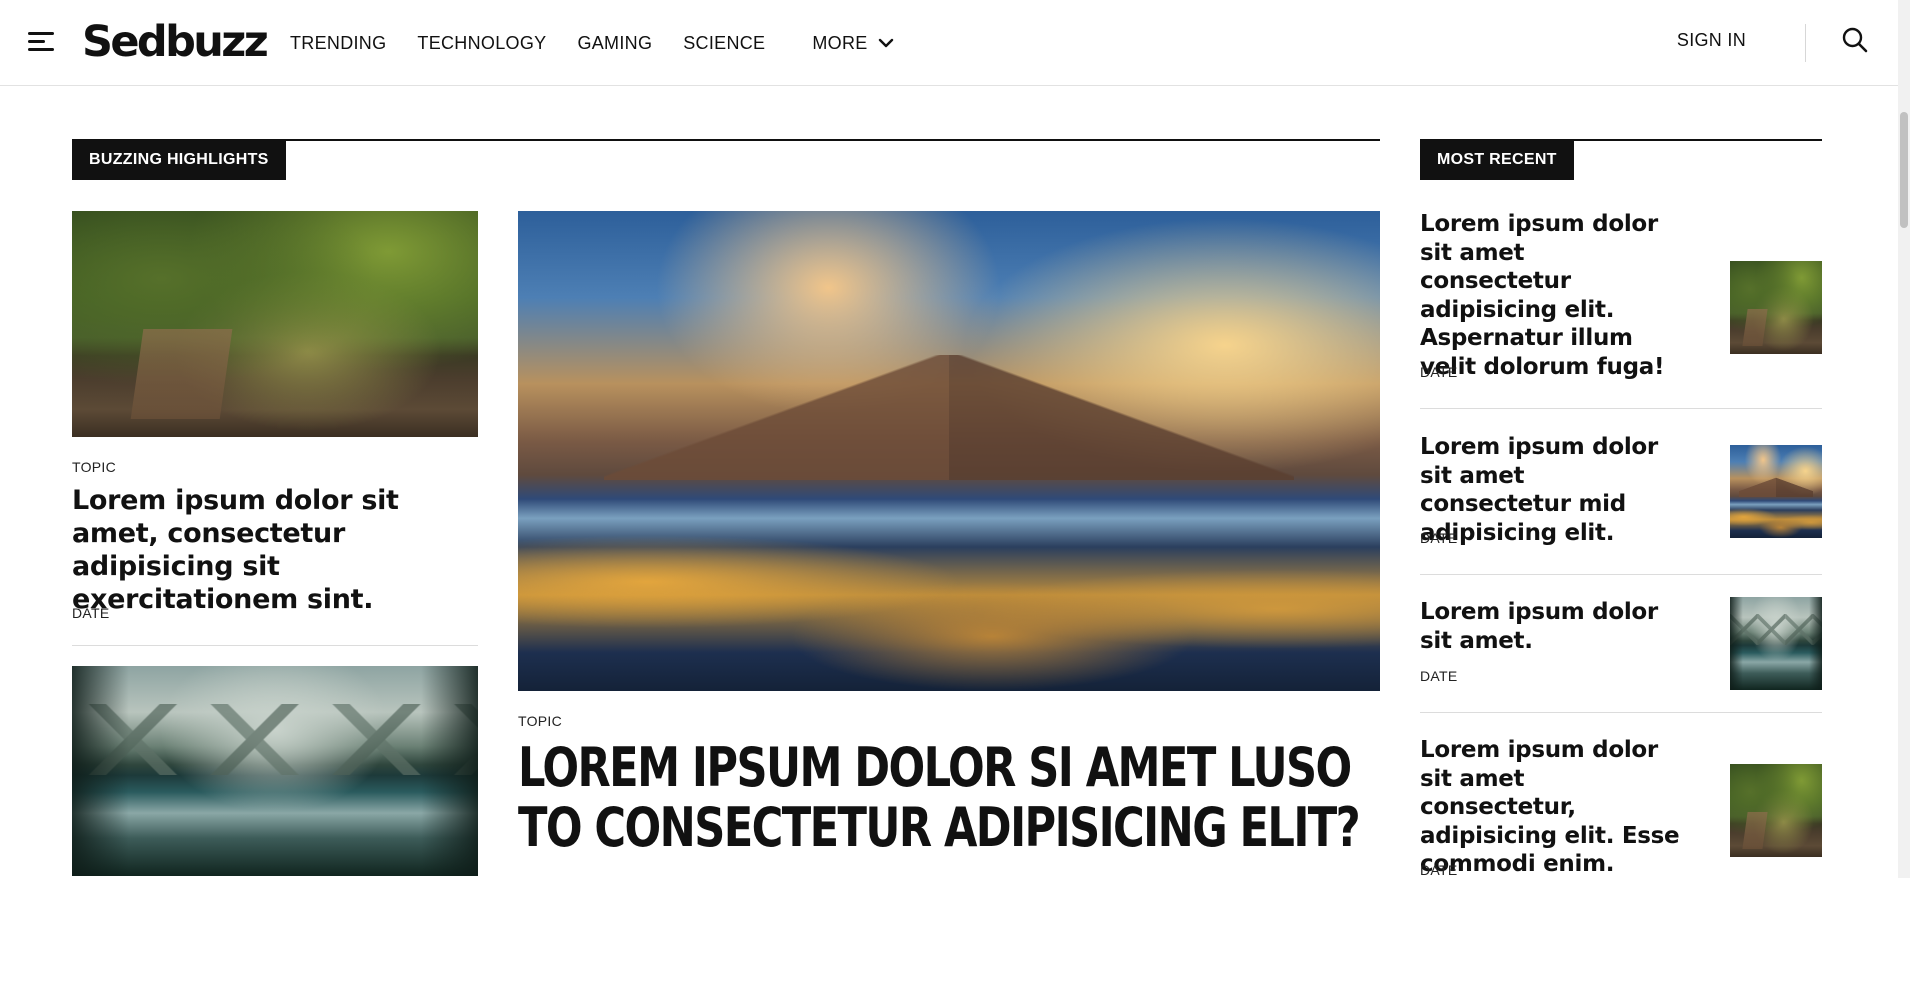 The width and height of the screenshot is (1910, 996). What do you see at coordinates (275, 324) in the screenshot?
I see `left-card-image` at bounding box center [275, 324].